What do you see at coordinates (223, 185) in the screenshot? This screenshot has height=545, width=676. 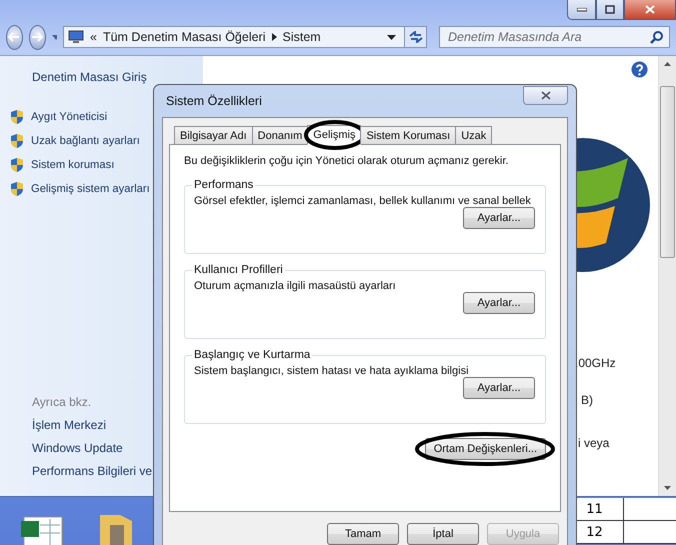 I see `group-title: Performans` at bounding box center [223, 185].